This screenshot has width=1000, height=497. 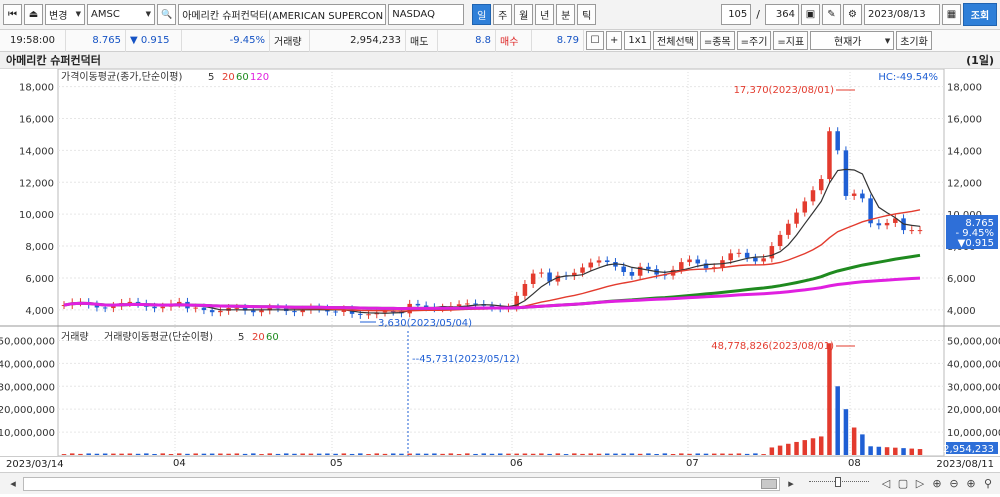 I want to click on first-icon: ⏮, so click(x=12, y=14).